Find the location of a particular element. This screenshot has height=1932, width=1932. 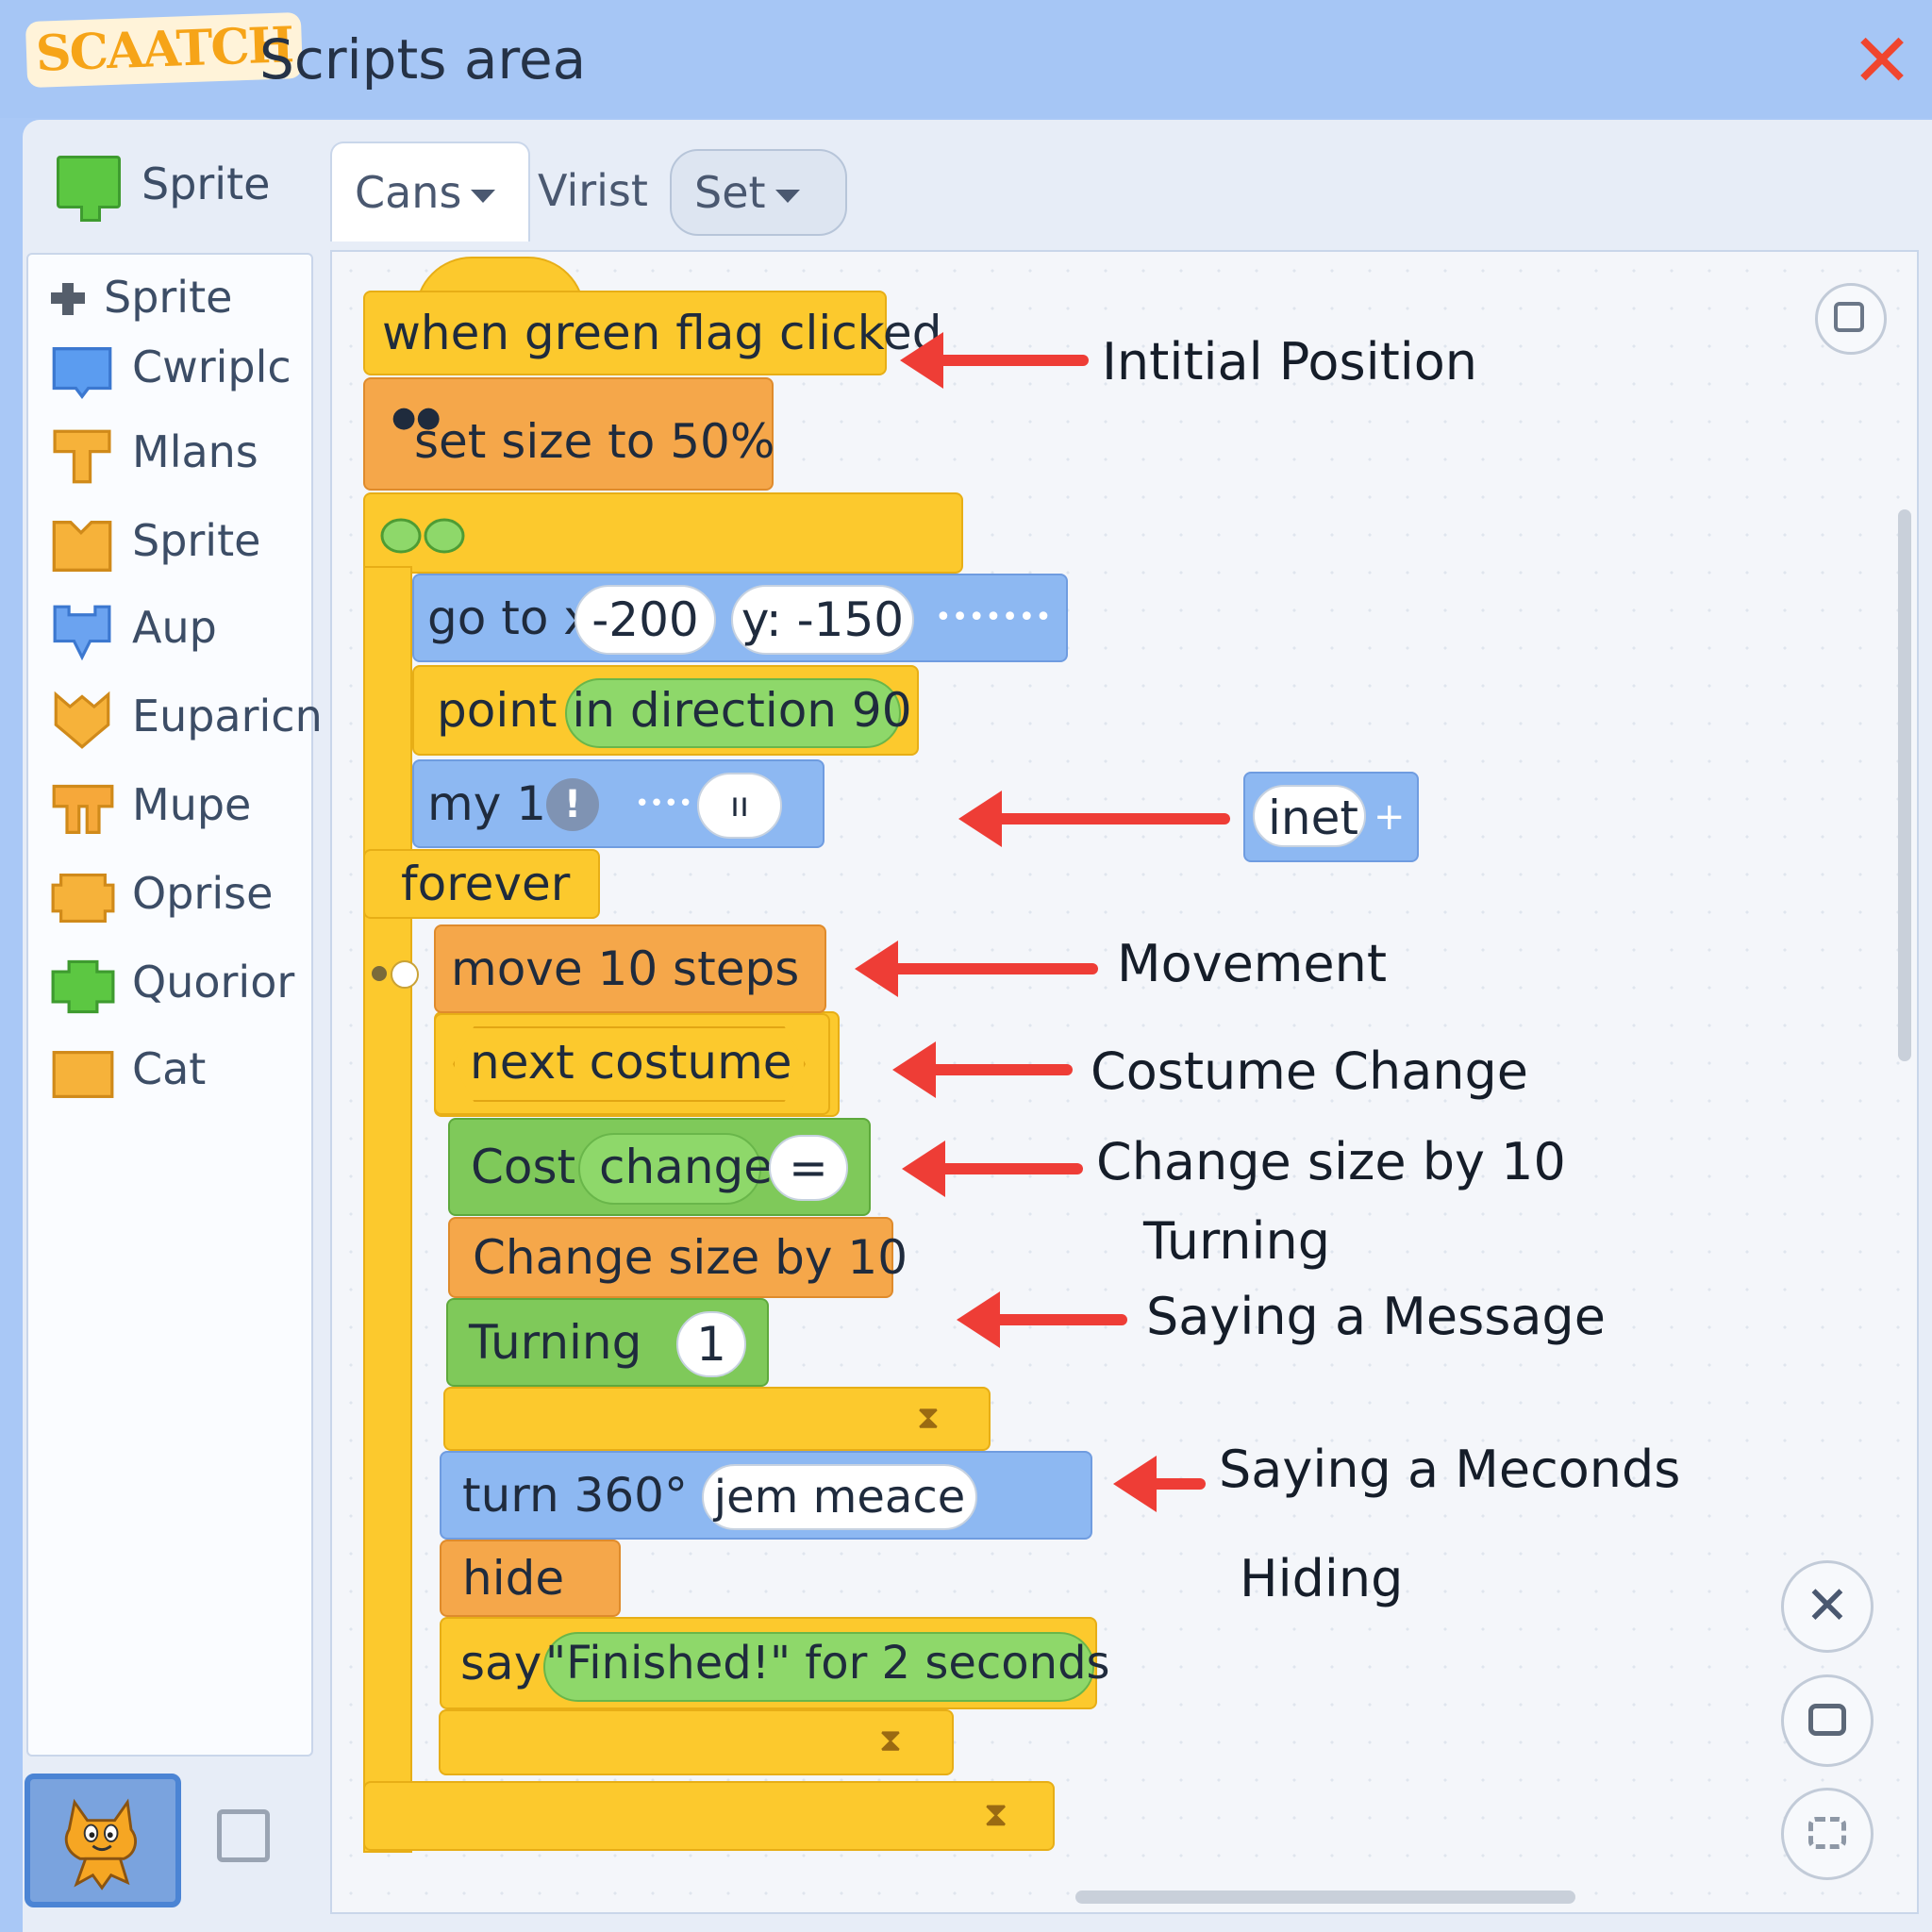

say-block: say "Finished!" for 2 seconds is located at coordinates (775, 1663).